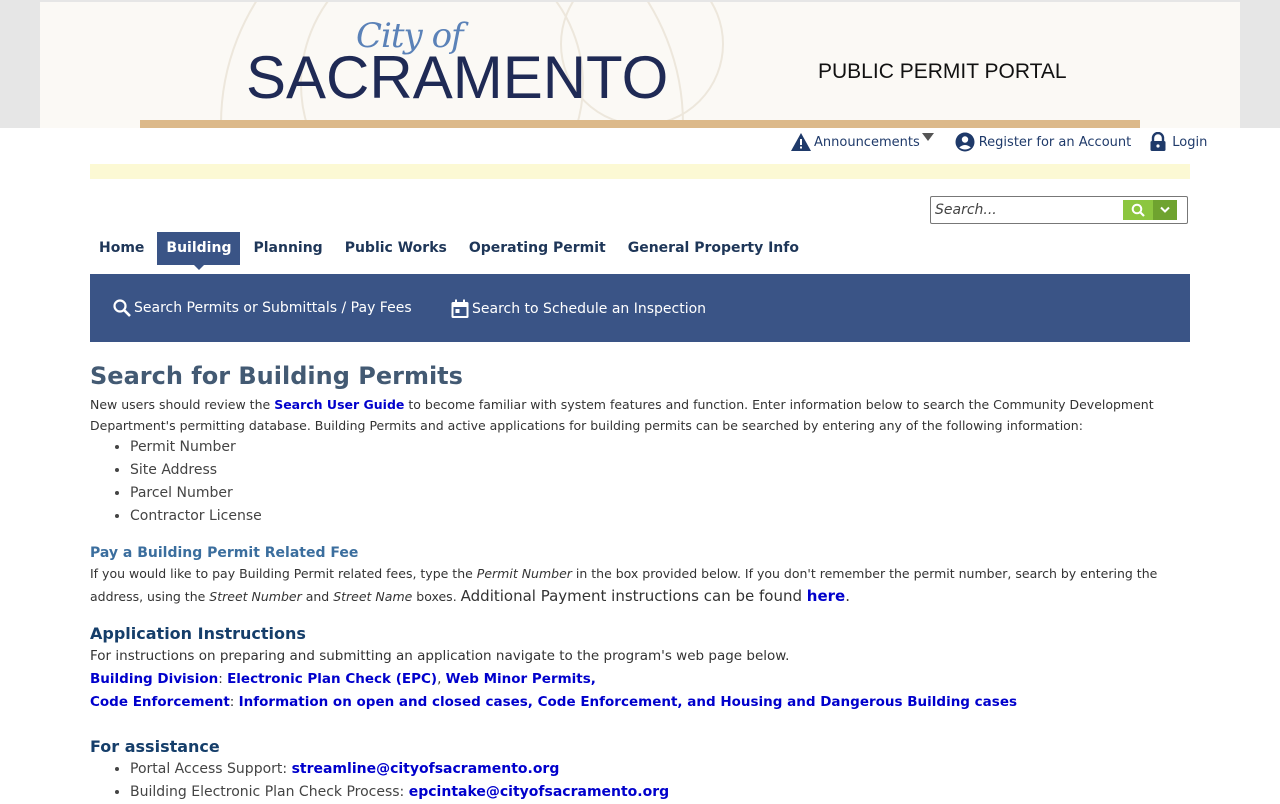 This screenshot has width=1280, height=804. I want to click on list-item: Contractor License, so click(660, 516).